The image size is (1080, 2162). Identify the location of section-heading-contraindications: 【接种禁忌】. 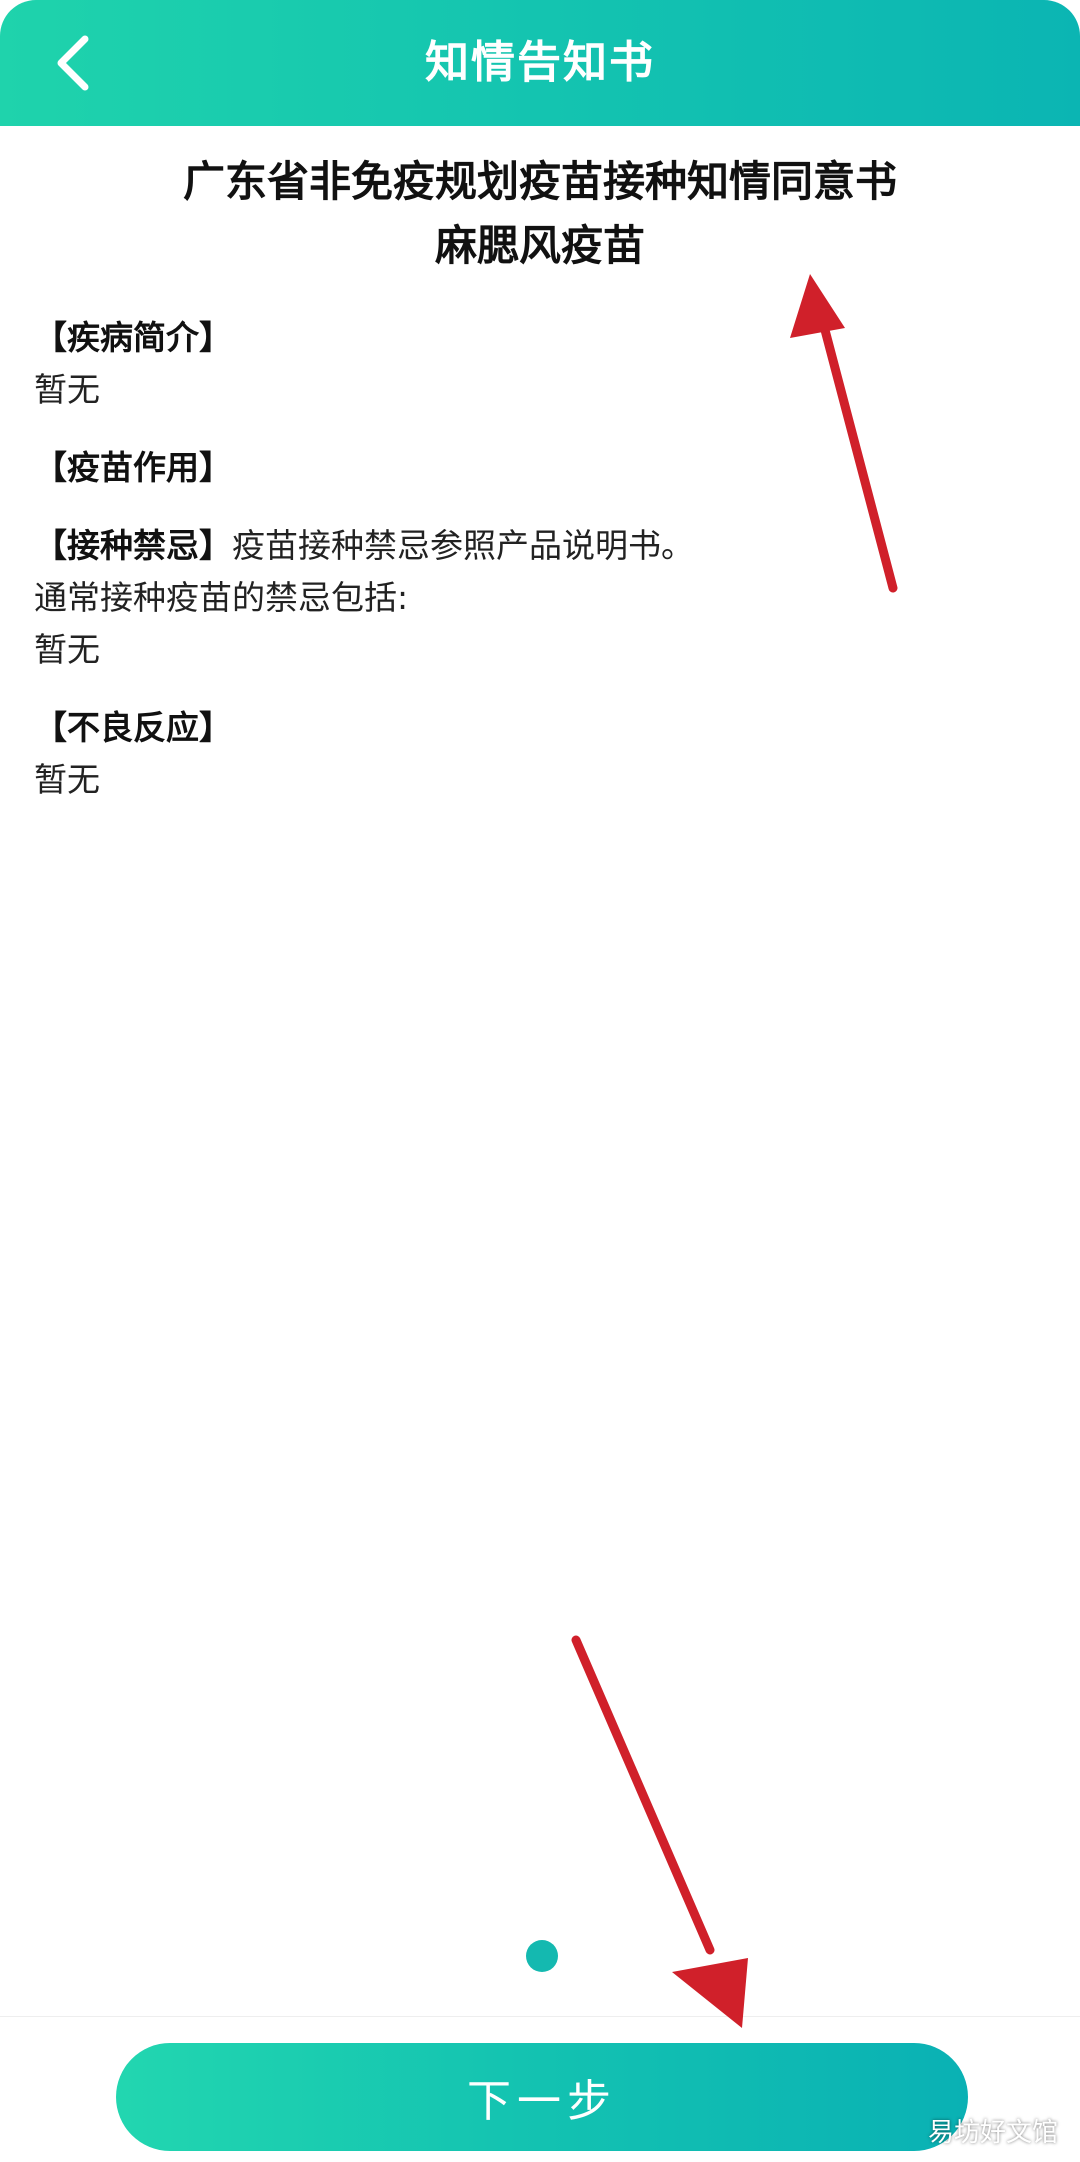
(133, 545).